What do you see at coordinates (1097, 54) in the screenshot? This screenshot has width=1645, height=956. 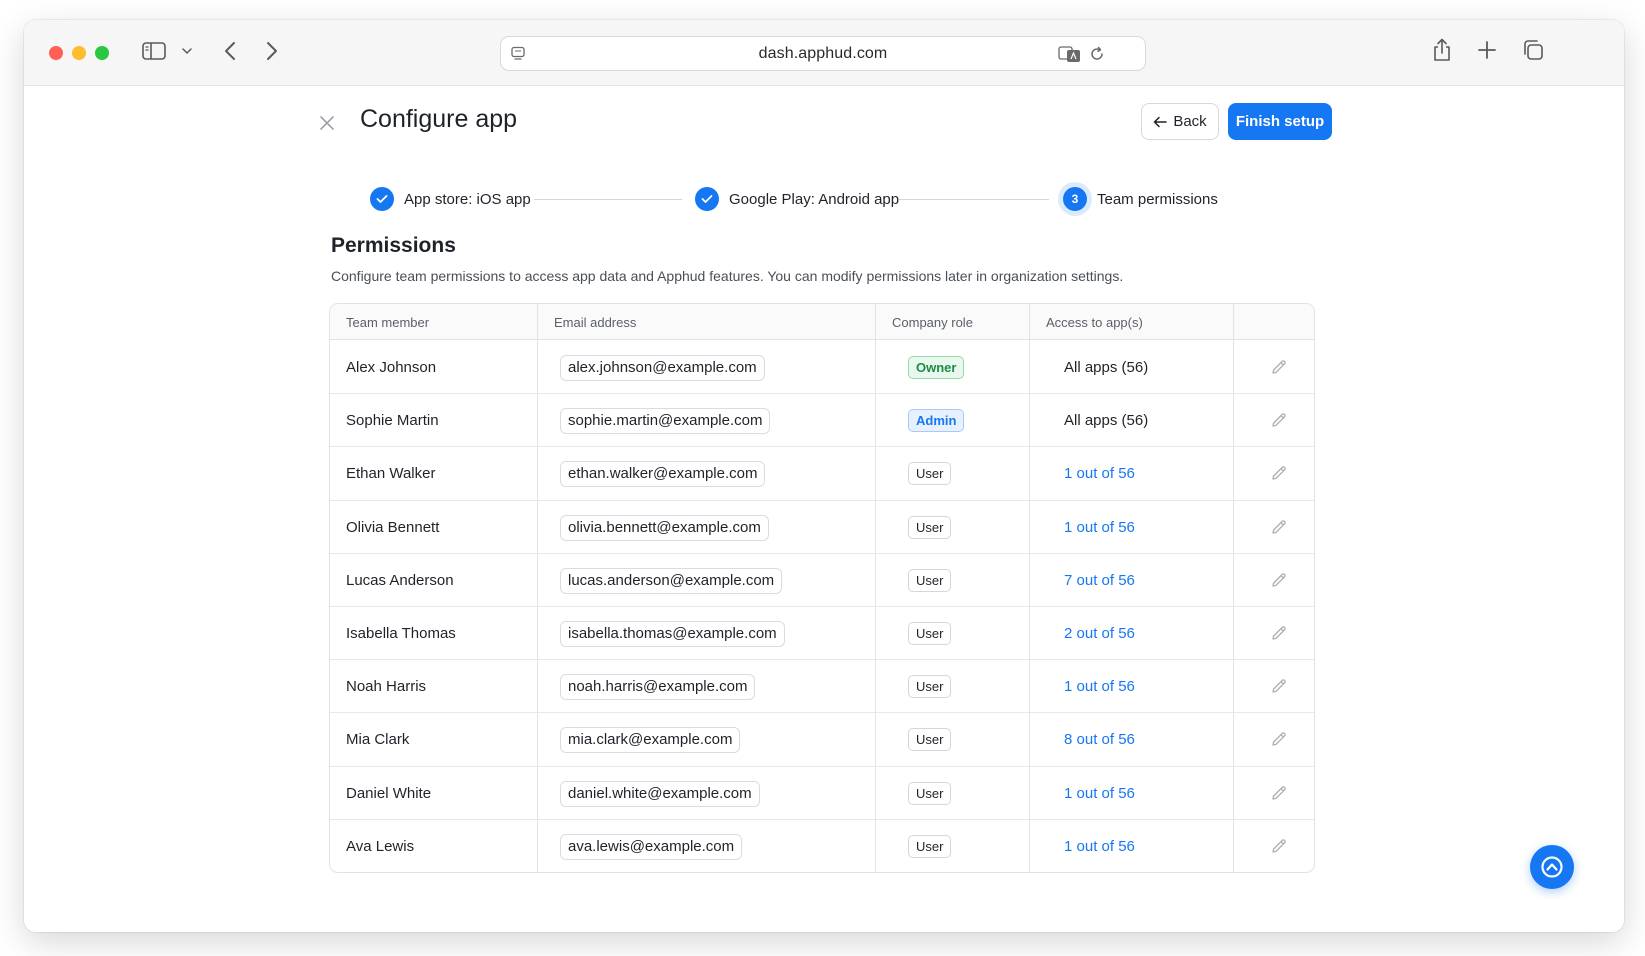 I see `reload-icon` at bounding box center [1097, 54].